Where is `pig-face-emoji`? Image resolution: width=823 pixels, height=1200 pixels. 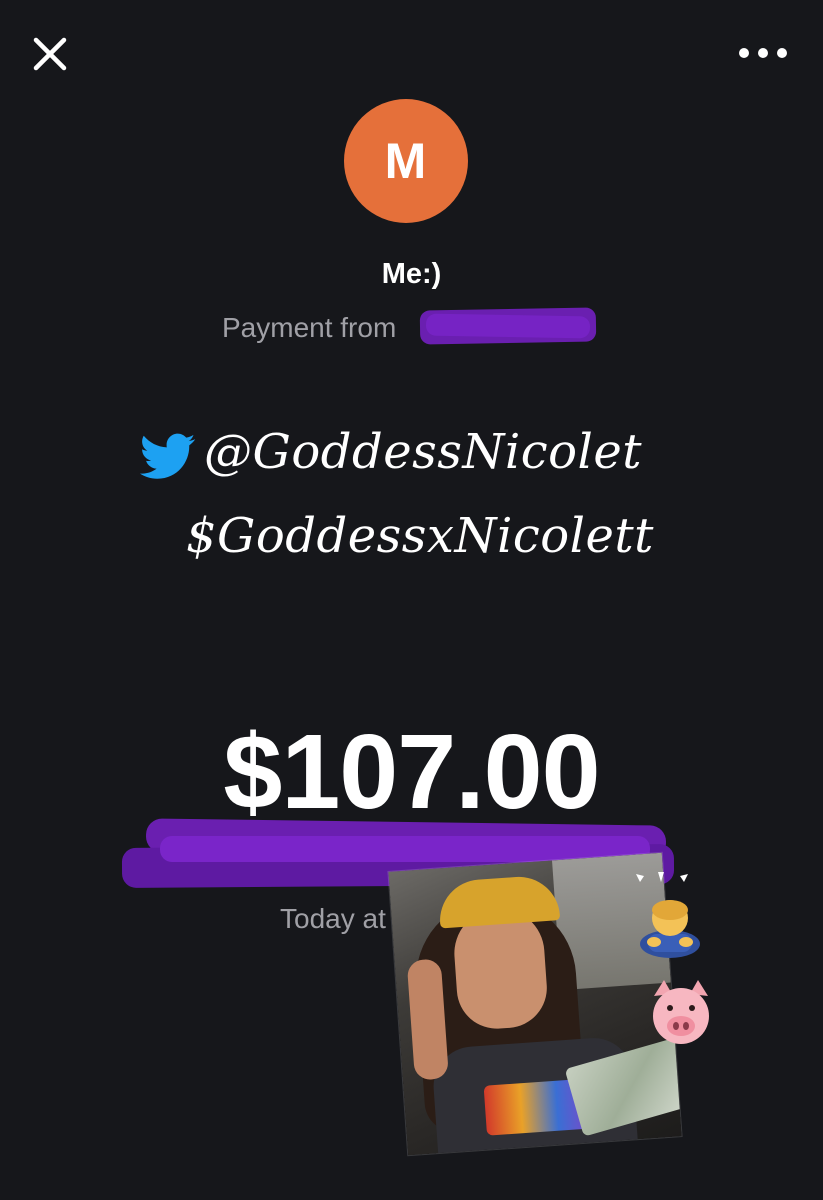
pig-face-emoji is located at coordinates (681, 1012).